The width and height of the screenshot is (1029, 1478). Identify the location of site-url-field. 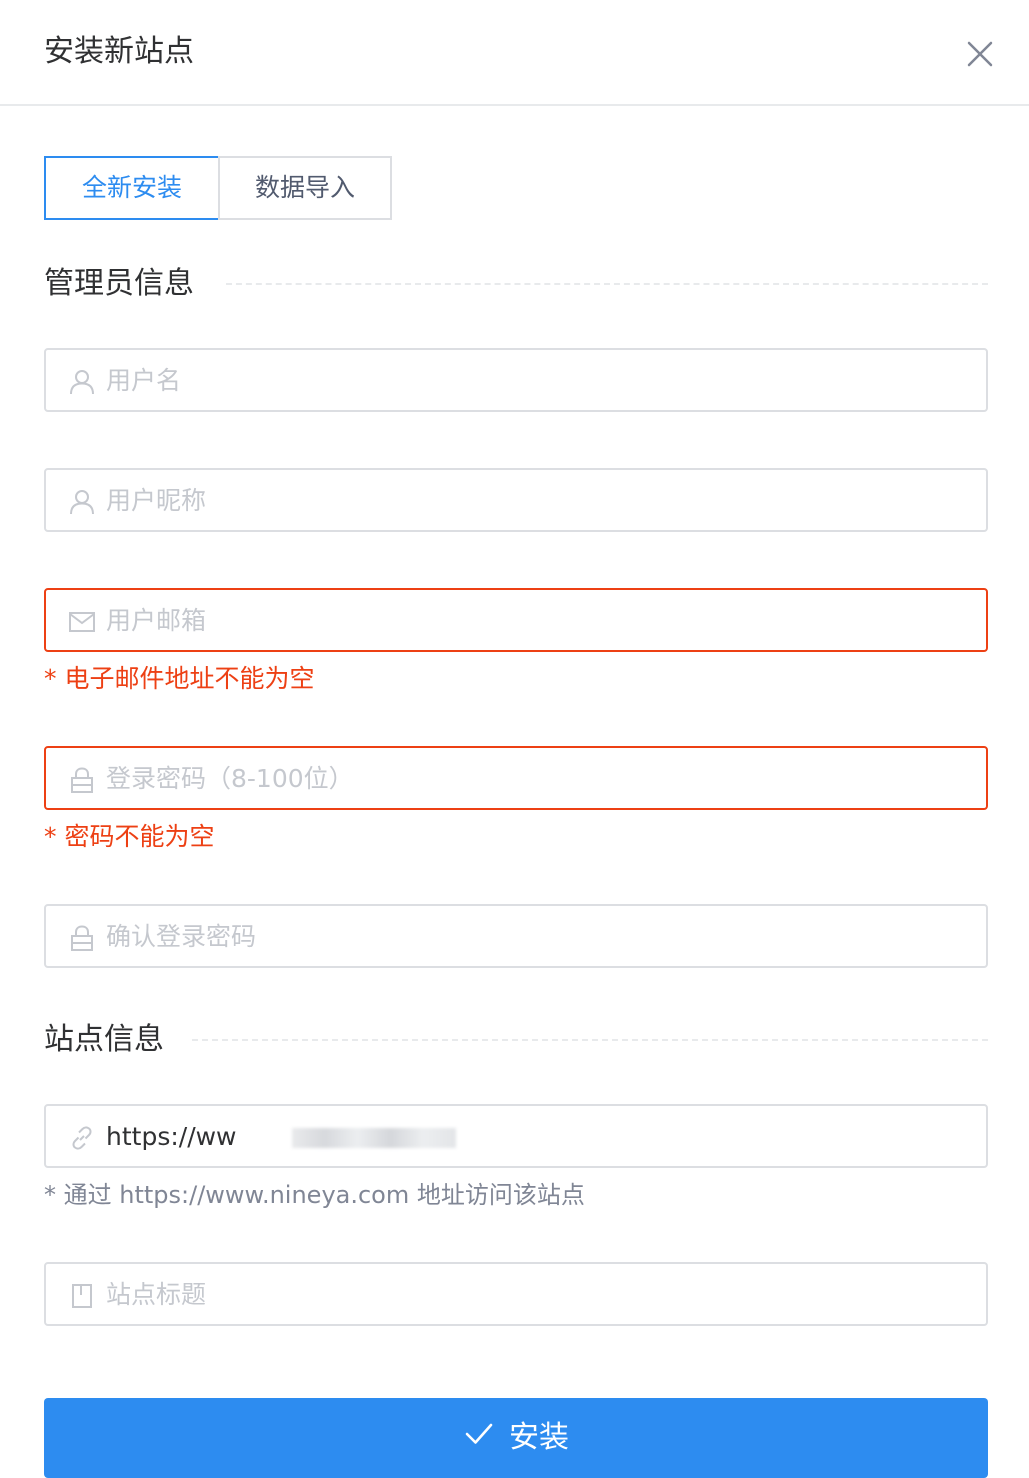
(516, 1136).